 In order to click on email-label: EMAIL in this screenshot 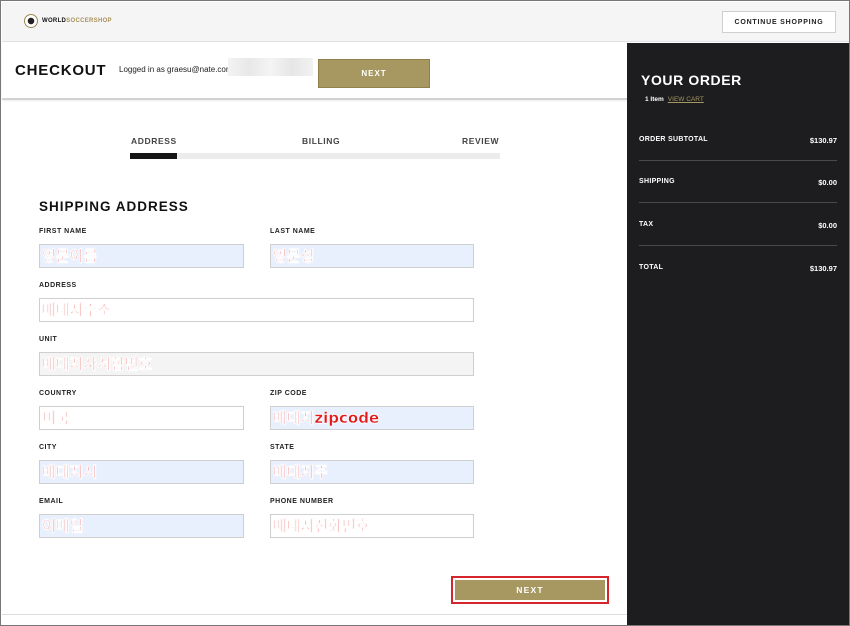, I will do `click(51, 501)`.